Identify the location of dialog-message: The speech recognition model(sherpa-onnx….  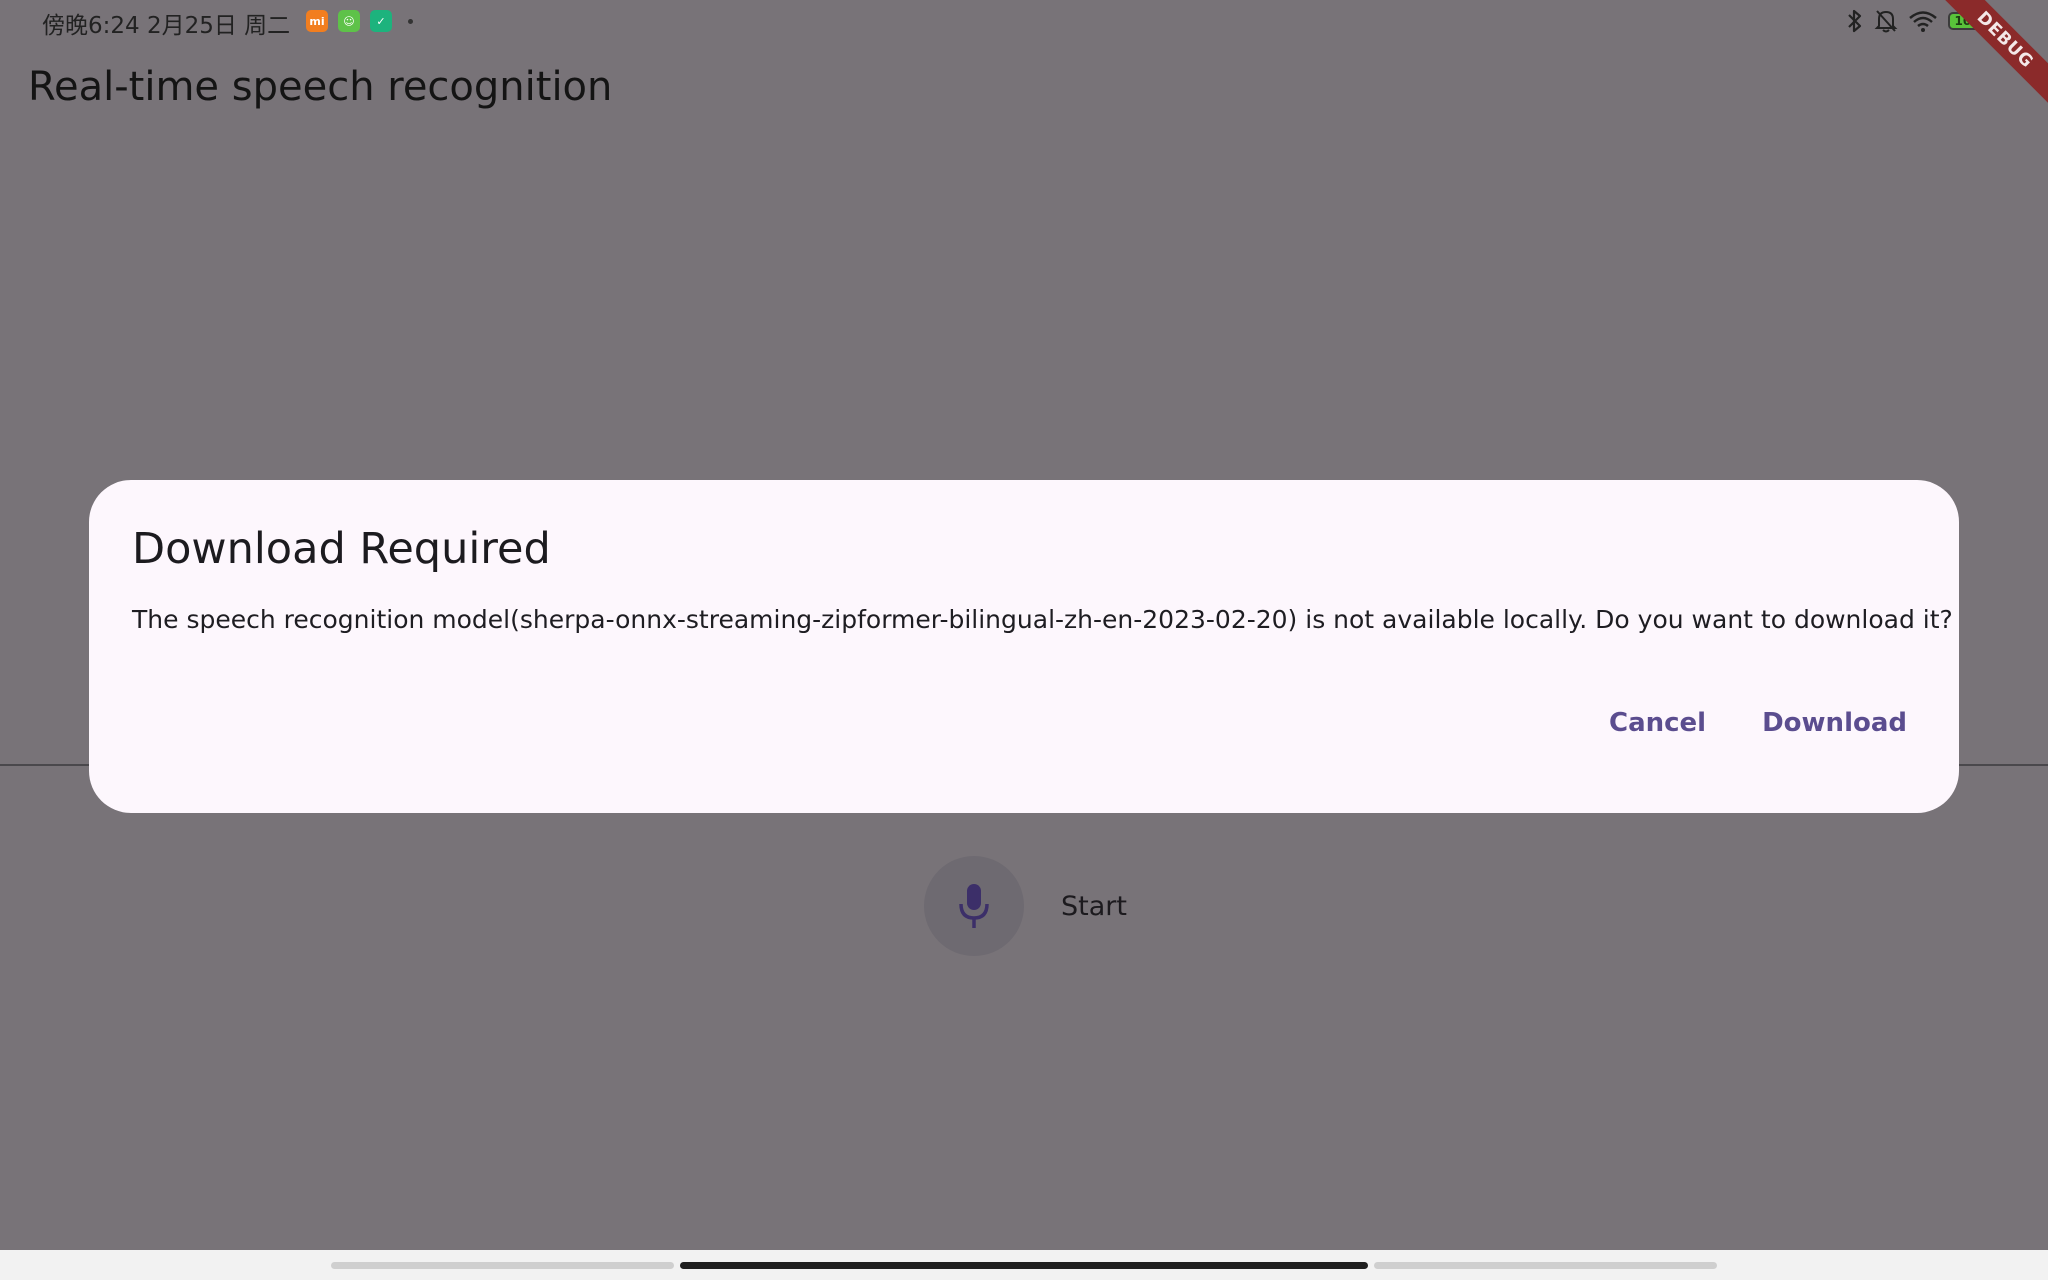
(1042, 619).